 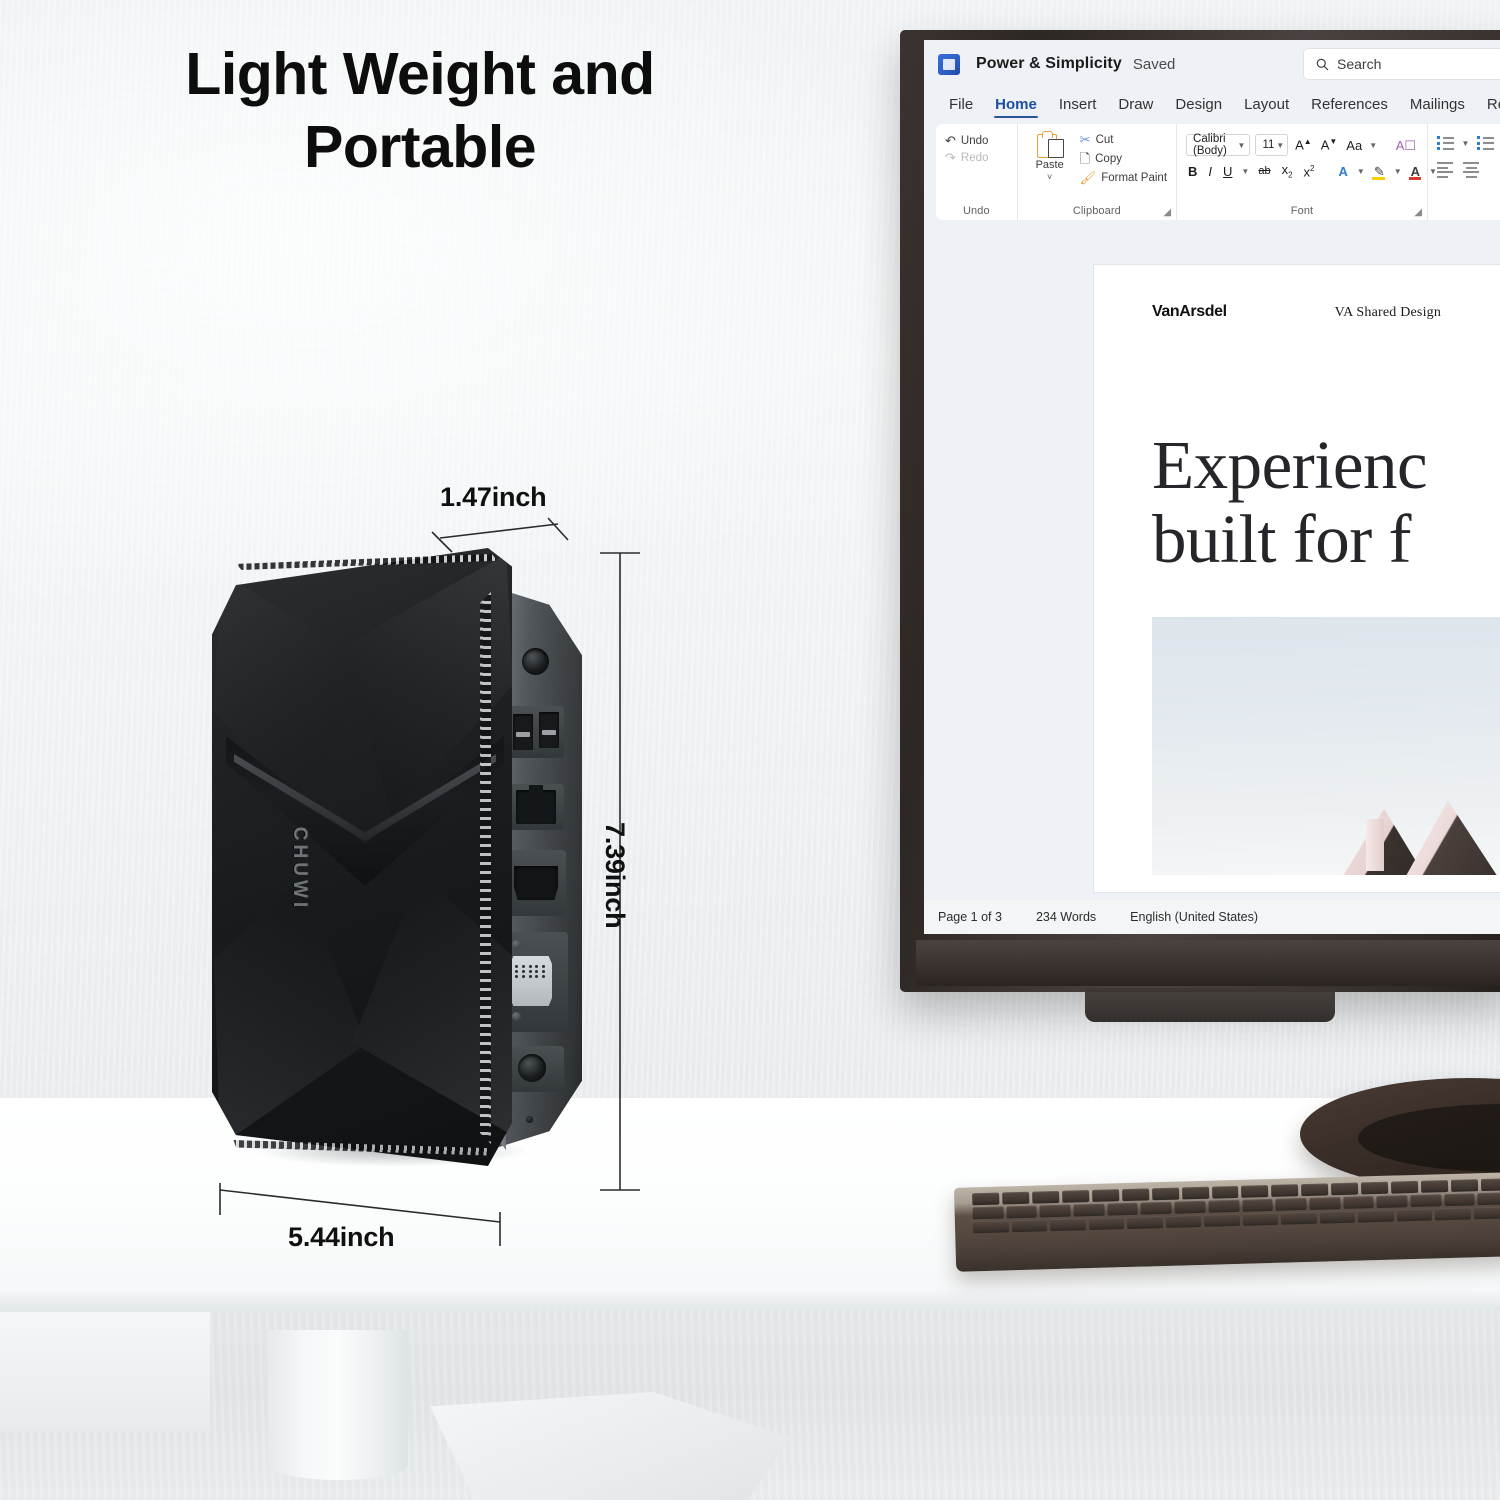 I want to click on font-size-combobox: 11 ▼, so click(x=1272, y=145).